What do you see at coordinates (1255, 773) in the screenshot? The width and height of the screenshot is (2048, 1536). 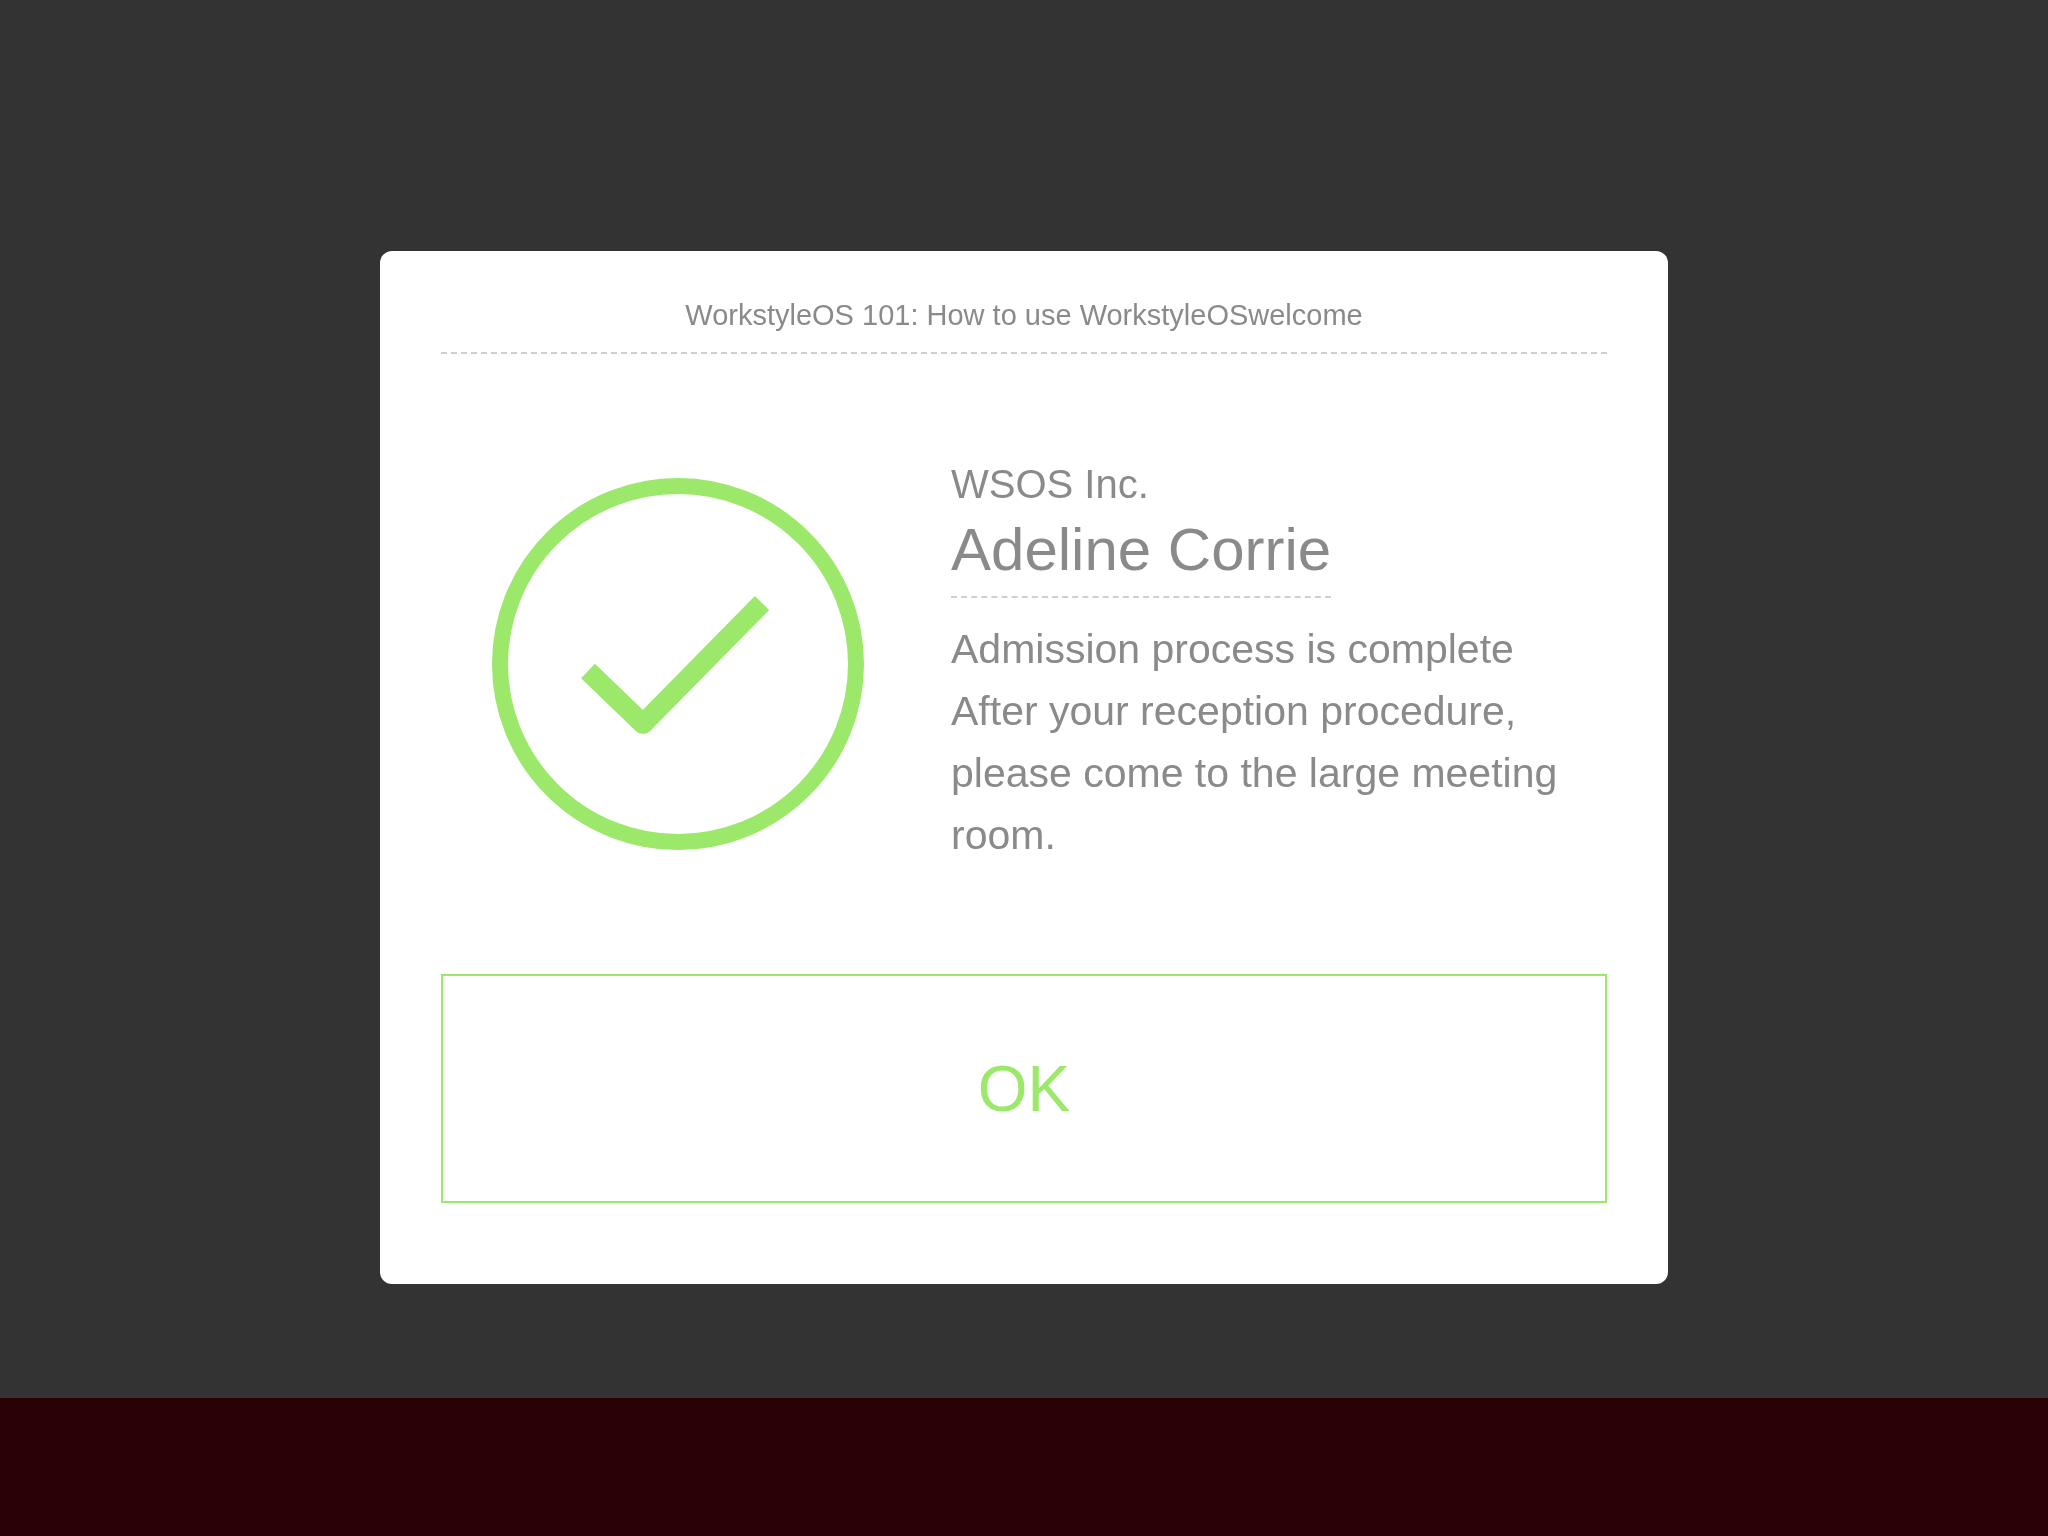 I see `message-text: After your reception procedure, please come to the large meeting room.` at bounding box center [1255, 773].